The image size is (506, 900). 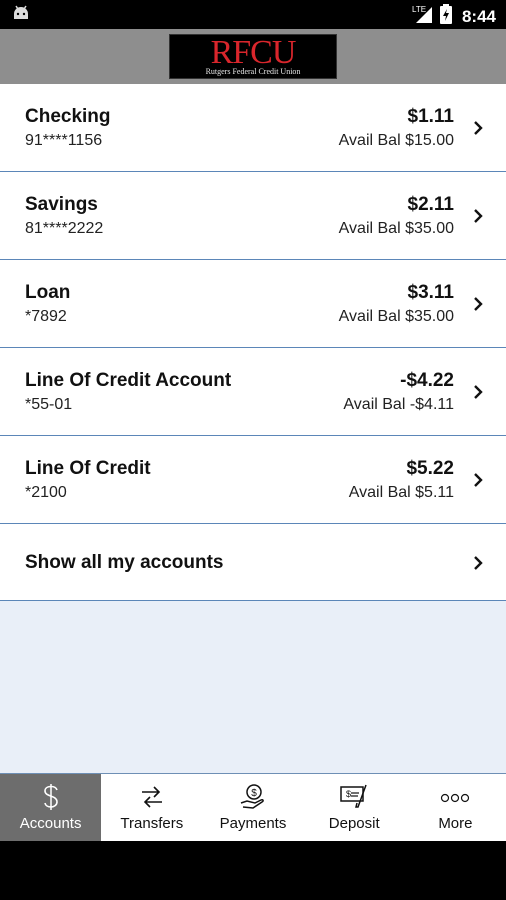 I want to click on show-all-accounts-label: Show all my accounts, so click(x=124, y=562).